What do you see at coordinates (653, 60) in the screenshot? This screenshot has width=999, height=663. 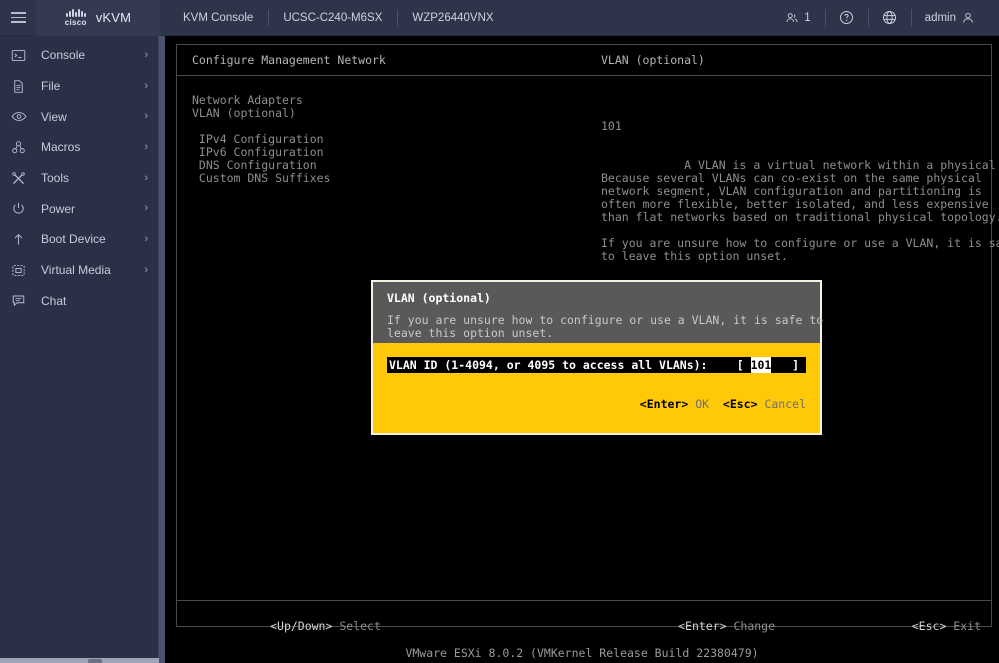 I see `dcui-header-subtitle: VLAN (optional)` at bounding box center [653, 60].